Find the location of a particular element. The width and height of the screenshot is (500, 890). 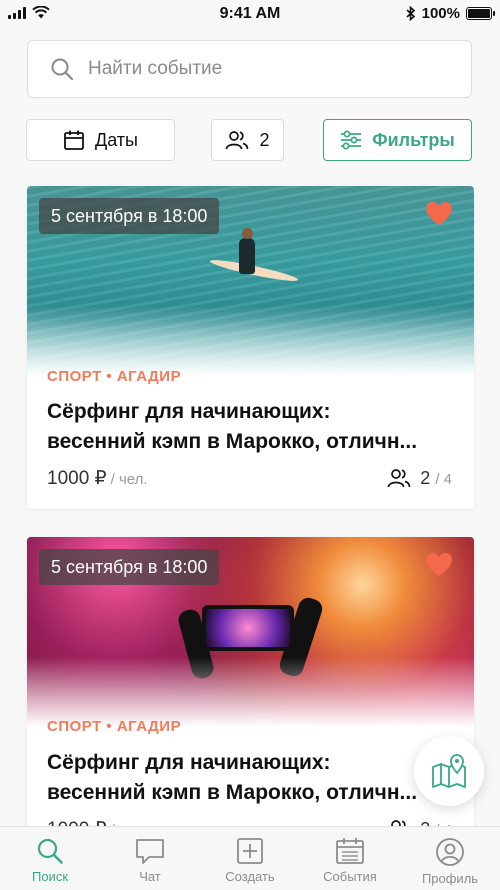

battery-percent: 100% is located at coordinates (440, 13).